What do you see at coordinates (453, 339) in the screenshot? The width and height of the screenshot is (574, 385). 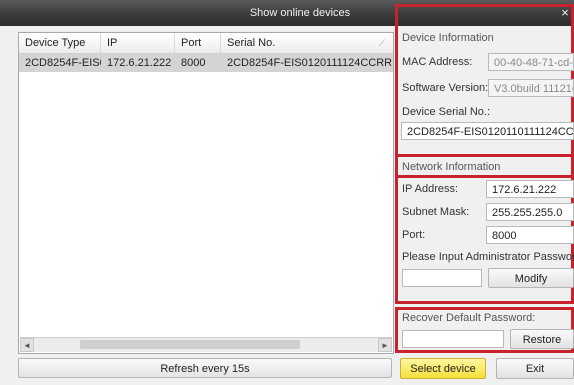 I see `recover-password-input` at bounding box center [453, 339].